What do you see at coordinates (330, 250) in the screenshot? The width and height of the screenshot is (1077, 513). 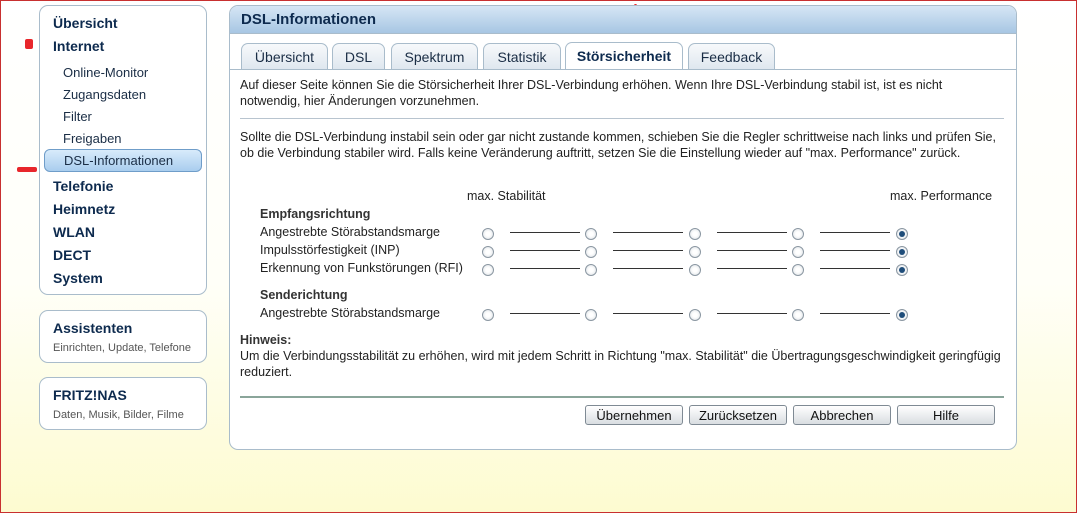 I see `receive-row-label-inp: Impulsstörfestigkeit (INP)` at bounding box center [330, 250].